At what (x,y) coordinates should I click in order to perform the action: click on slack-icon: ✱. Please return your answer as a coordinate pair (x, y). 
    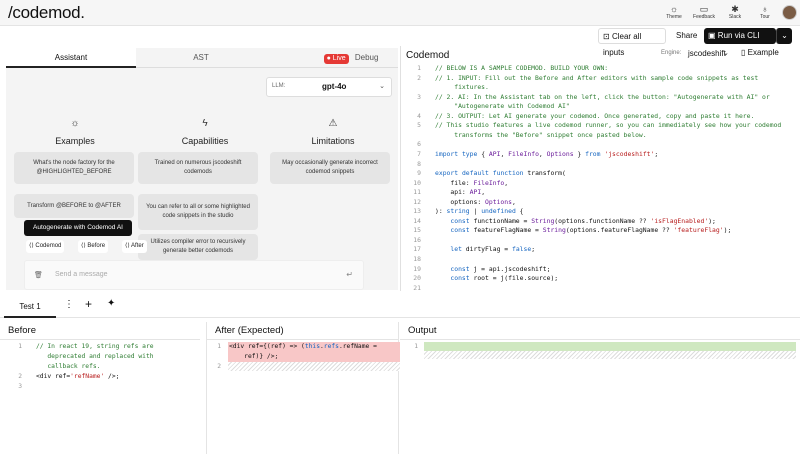
    Looking at the image, I should click on (735, 9).